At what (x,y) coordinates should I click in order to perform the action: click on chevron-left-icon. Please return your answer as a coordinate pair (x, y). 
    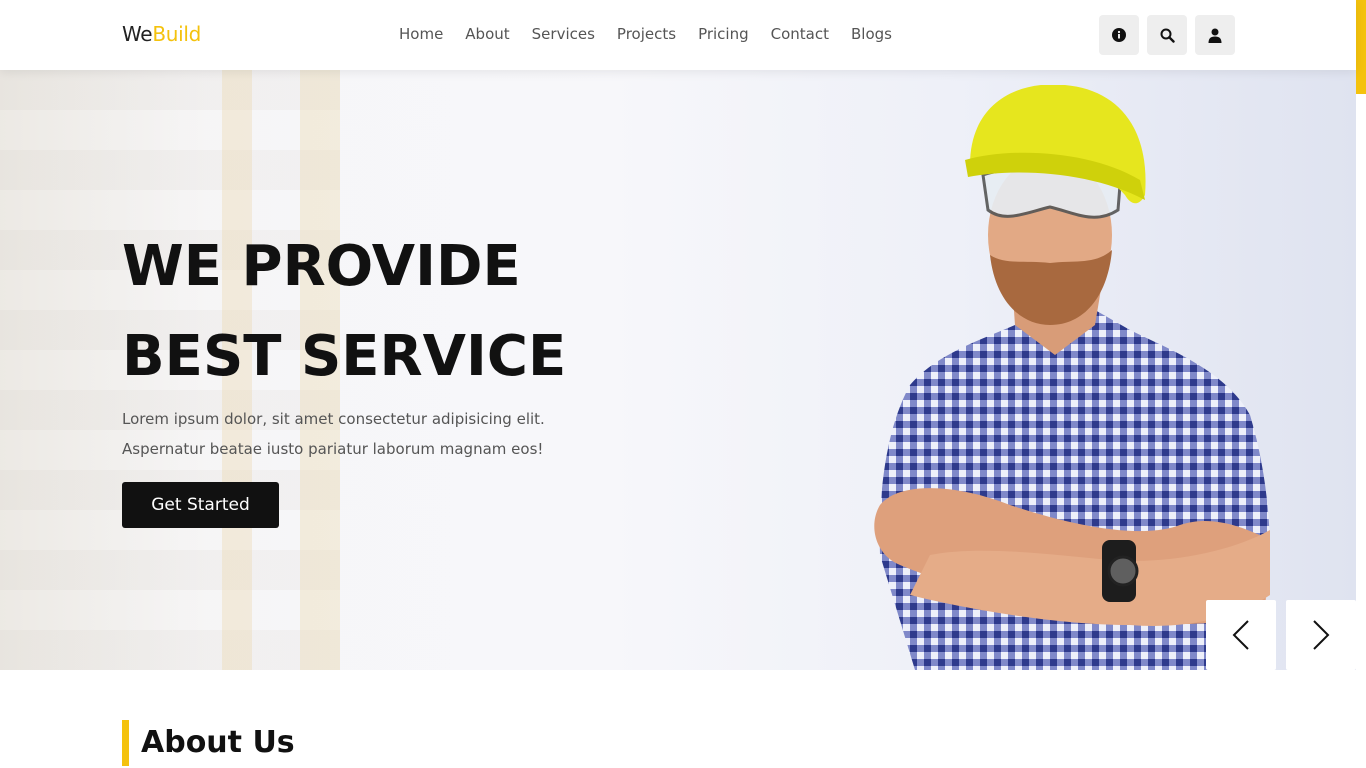
    Looking at the image, I should click on (1240, 635).